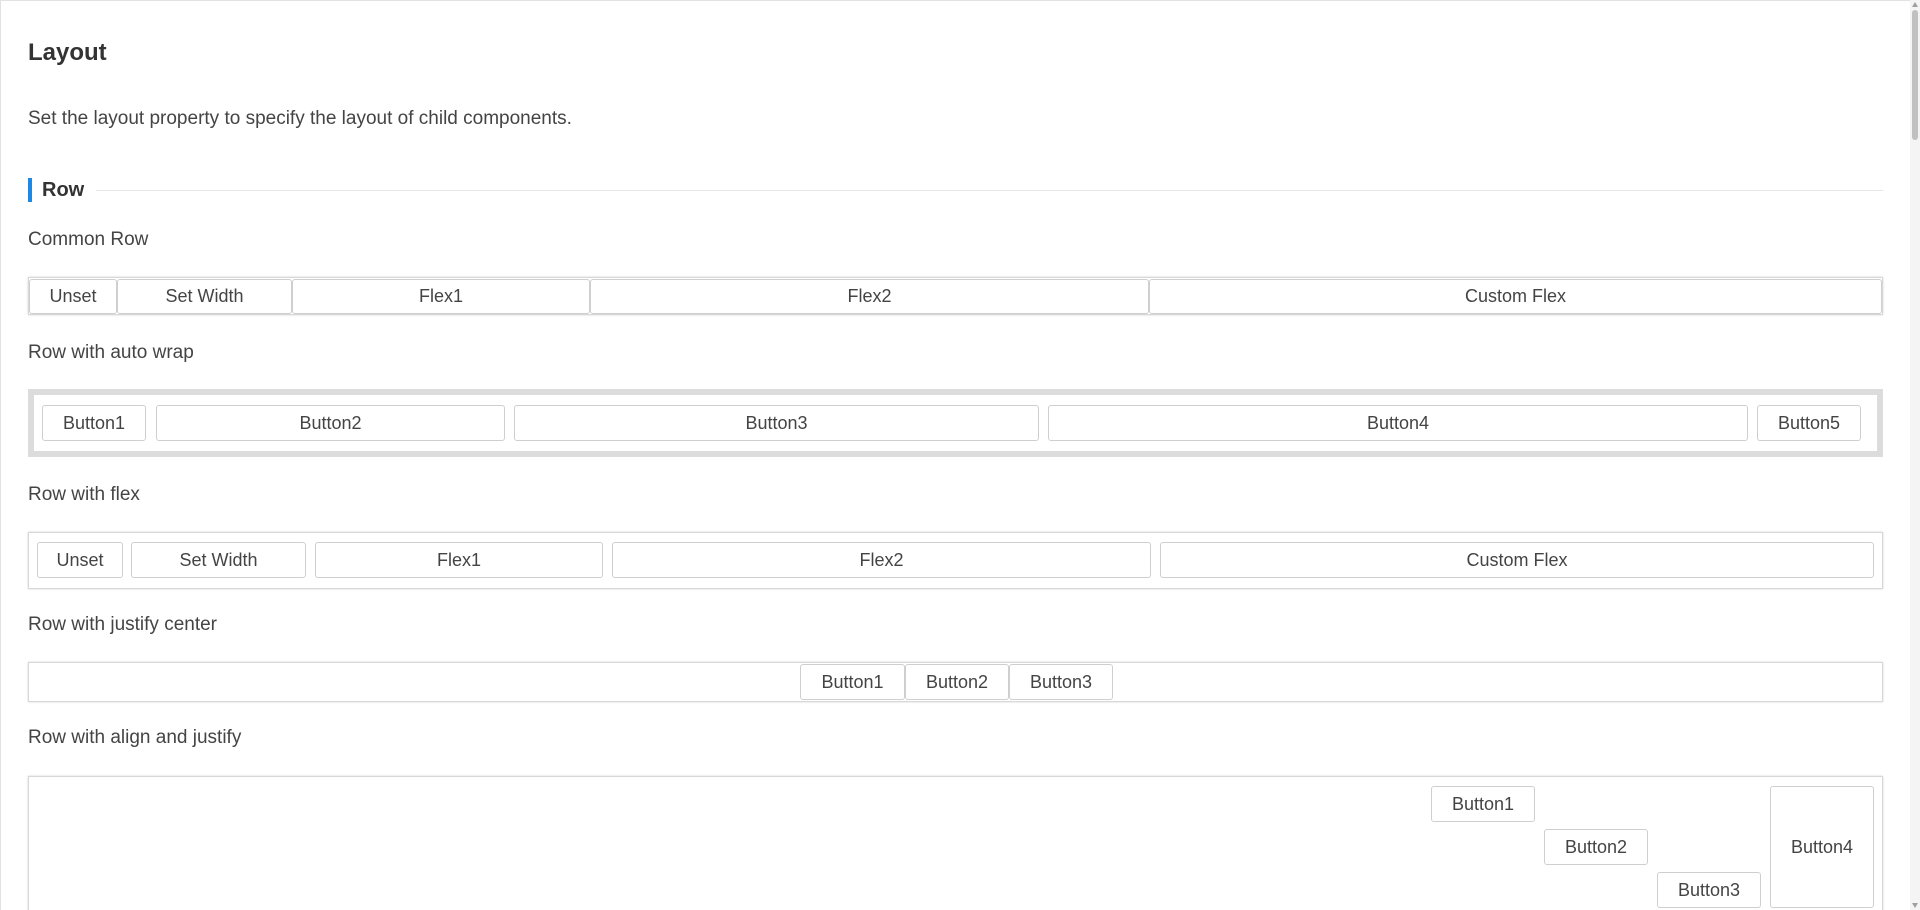 The image size is (1920, 910). What do you see at coordinates (218, 560) in the screenshot?
I see `flex-set-width-button: Set Width` at bounding box center [218, 560].